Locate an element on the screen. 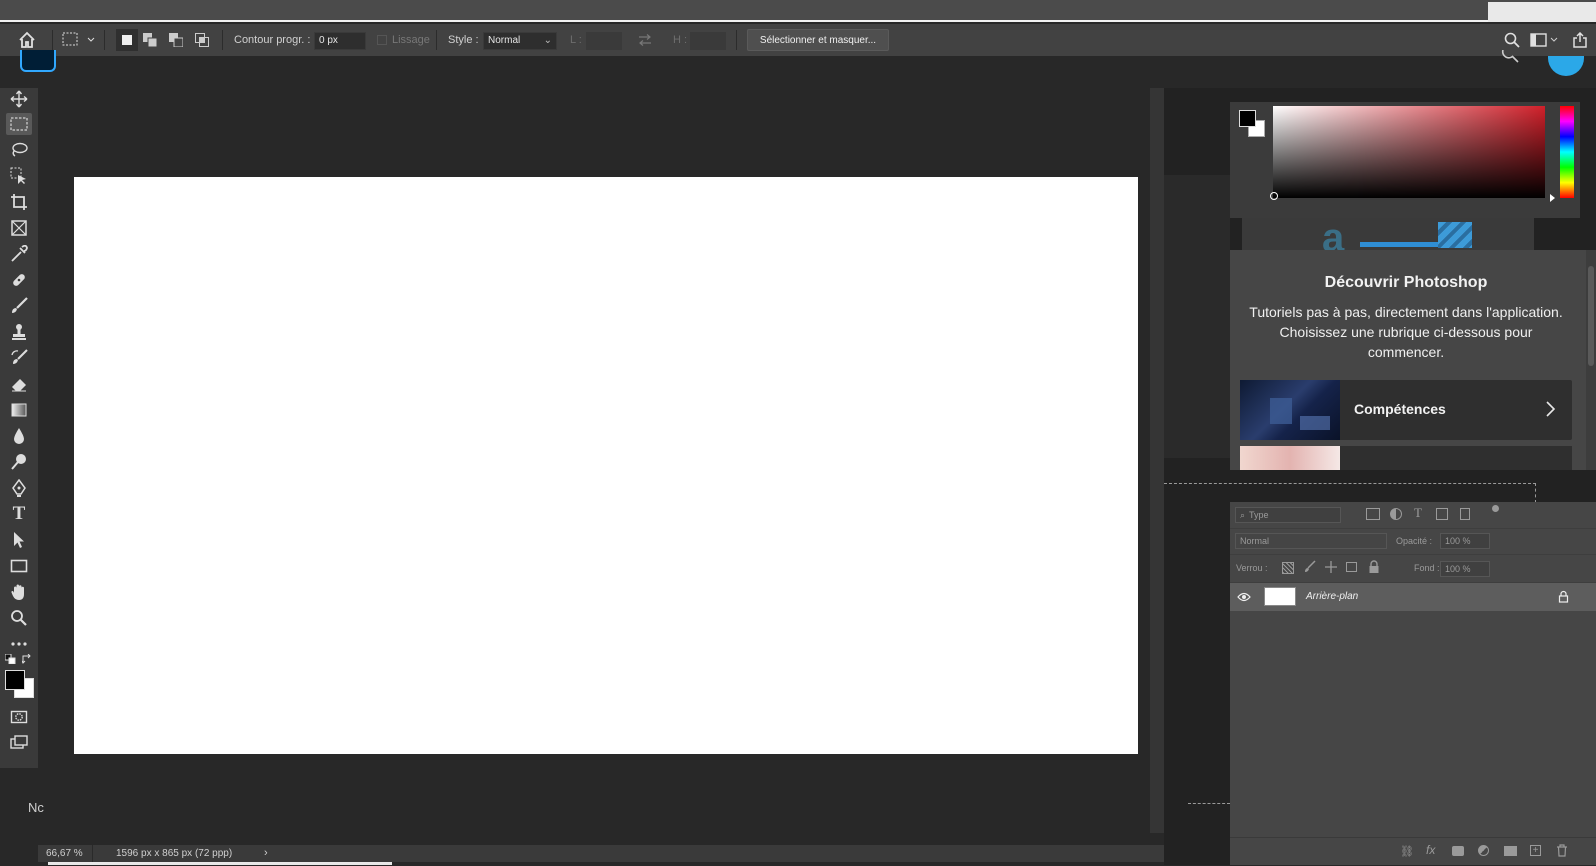 The image size is (1596, 866). trash-icon is located at coordinates (1562, 850).